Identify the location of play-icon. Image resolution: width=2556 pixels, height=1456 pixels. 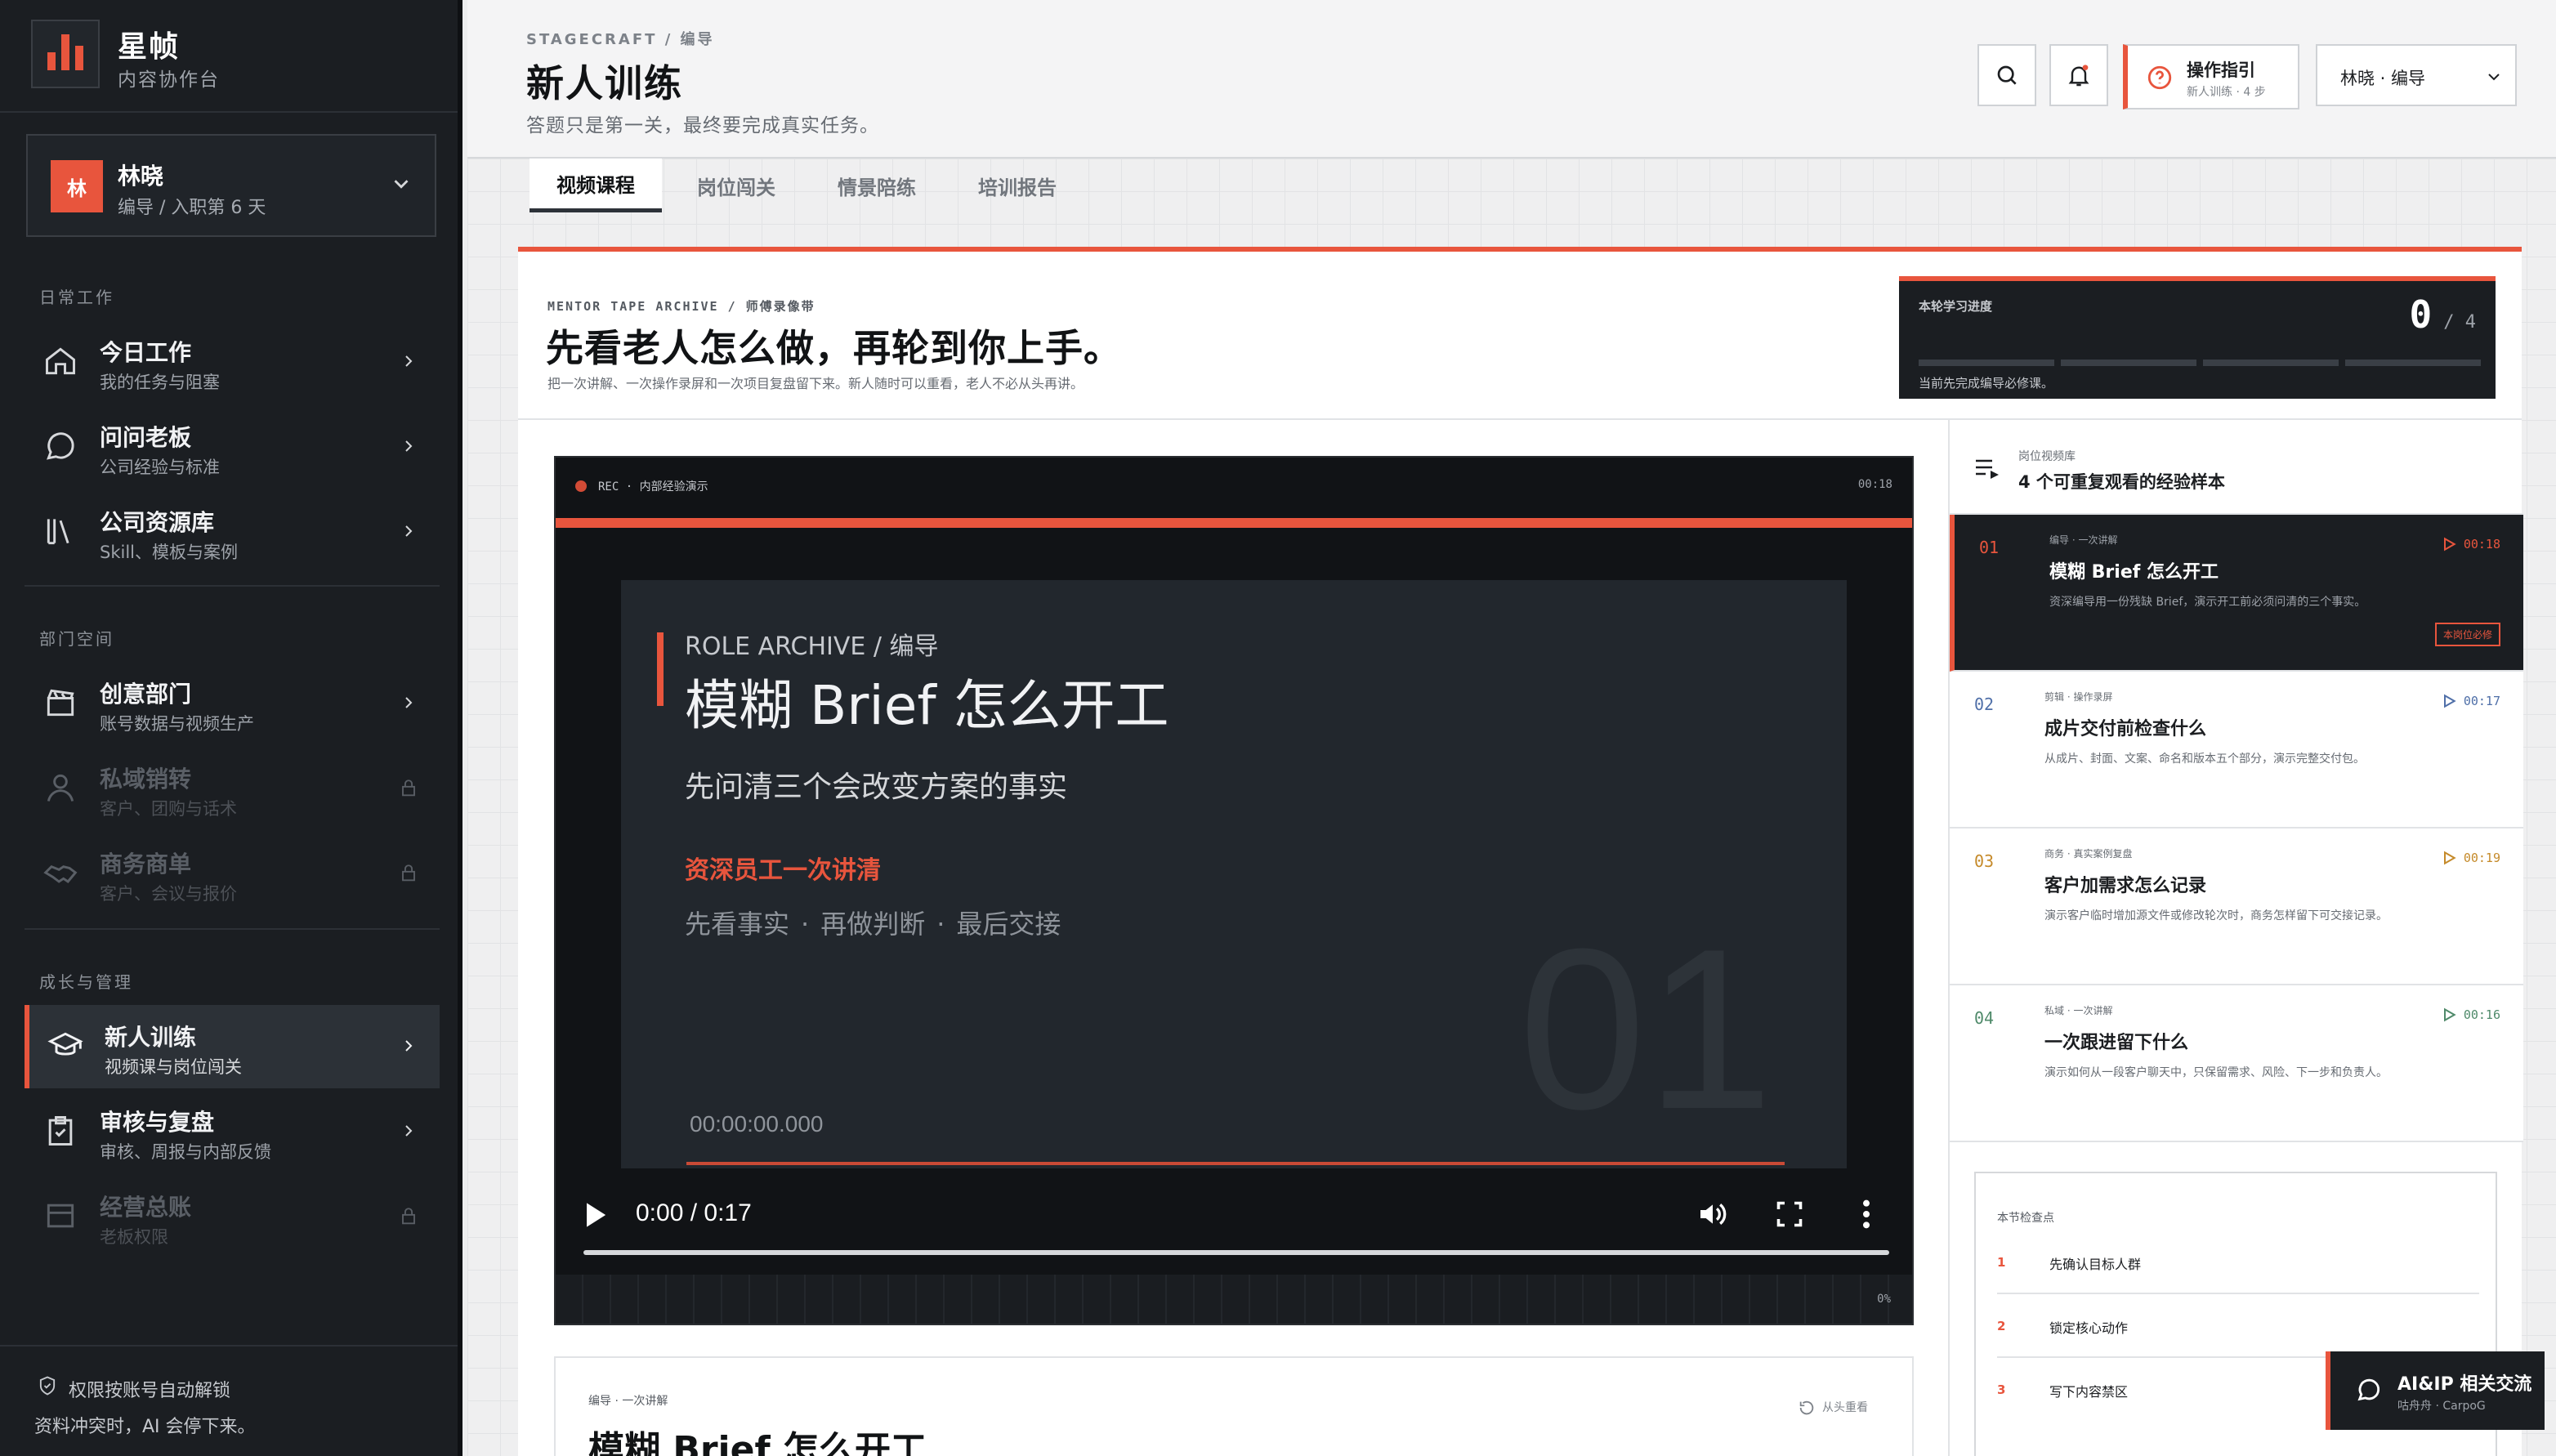
(595, 1215).